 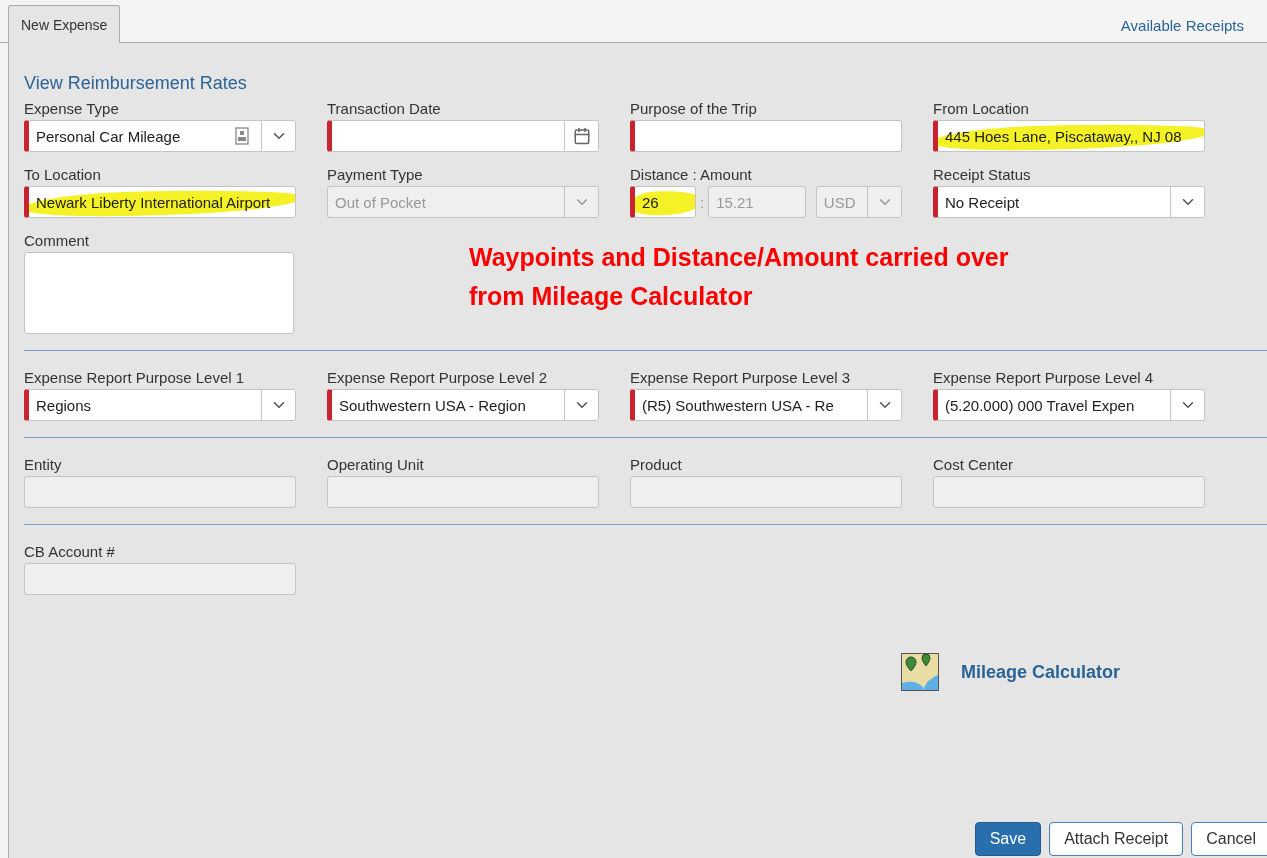 What do you see at coordinates (1044, 377) in the screenshot?
I see `field-label: Expense Report Purpose Level 4` at bounding box center [1044, 377].